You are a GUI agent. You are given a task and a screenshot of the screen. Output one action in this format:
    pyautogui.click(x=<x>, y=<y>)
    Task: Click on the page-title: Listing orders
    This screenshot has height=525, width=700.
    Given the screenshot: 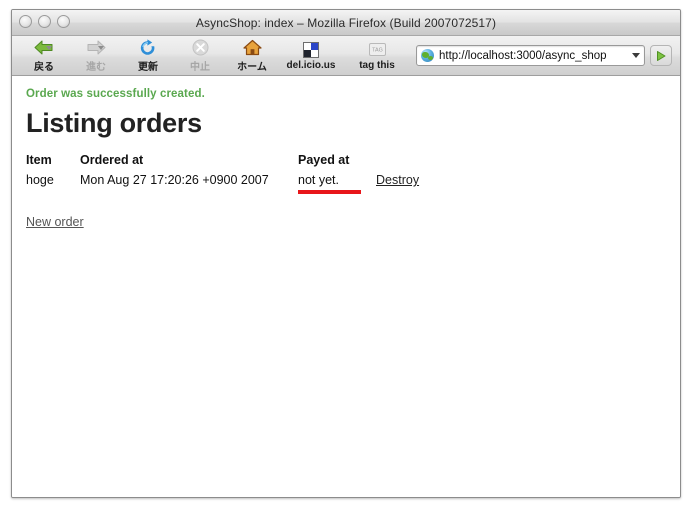 What is the action you would take?
    pyautogui.click(x=114, y=123)
    